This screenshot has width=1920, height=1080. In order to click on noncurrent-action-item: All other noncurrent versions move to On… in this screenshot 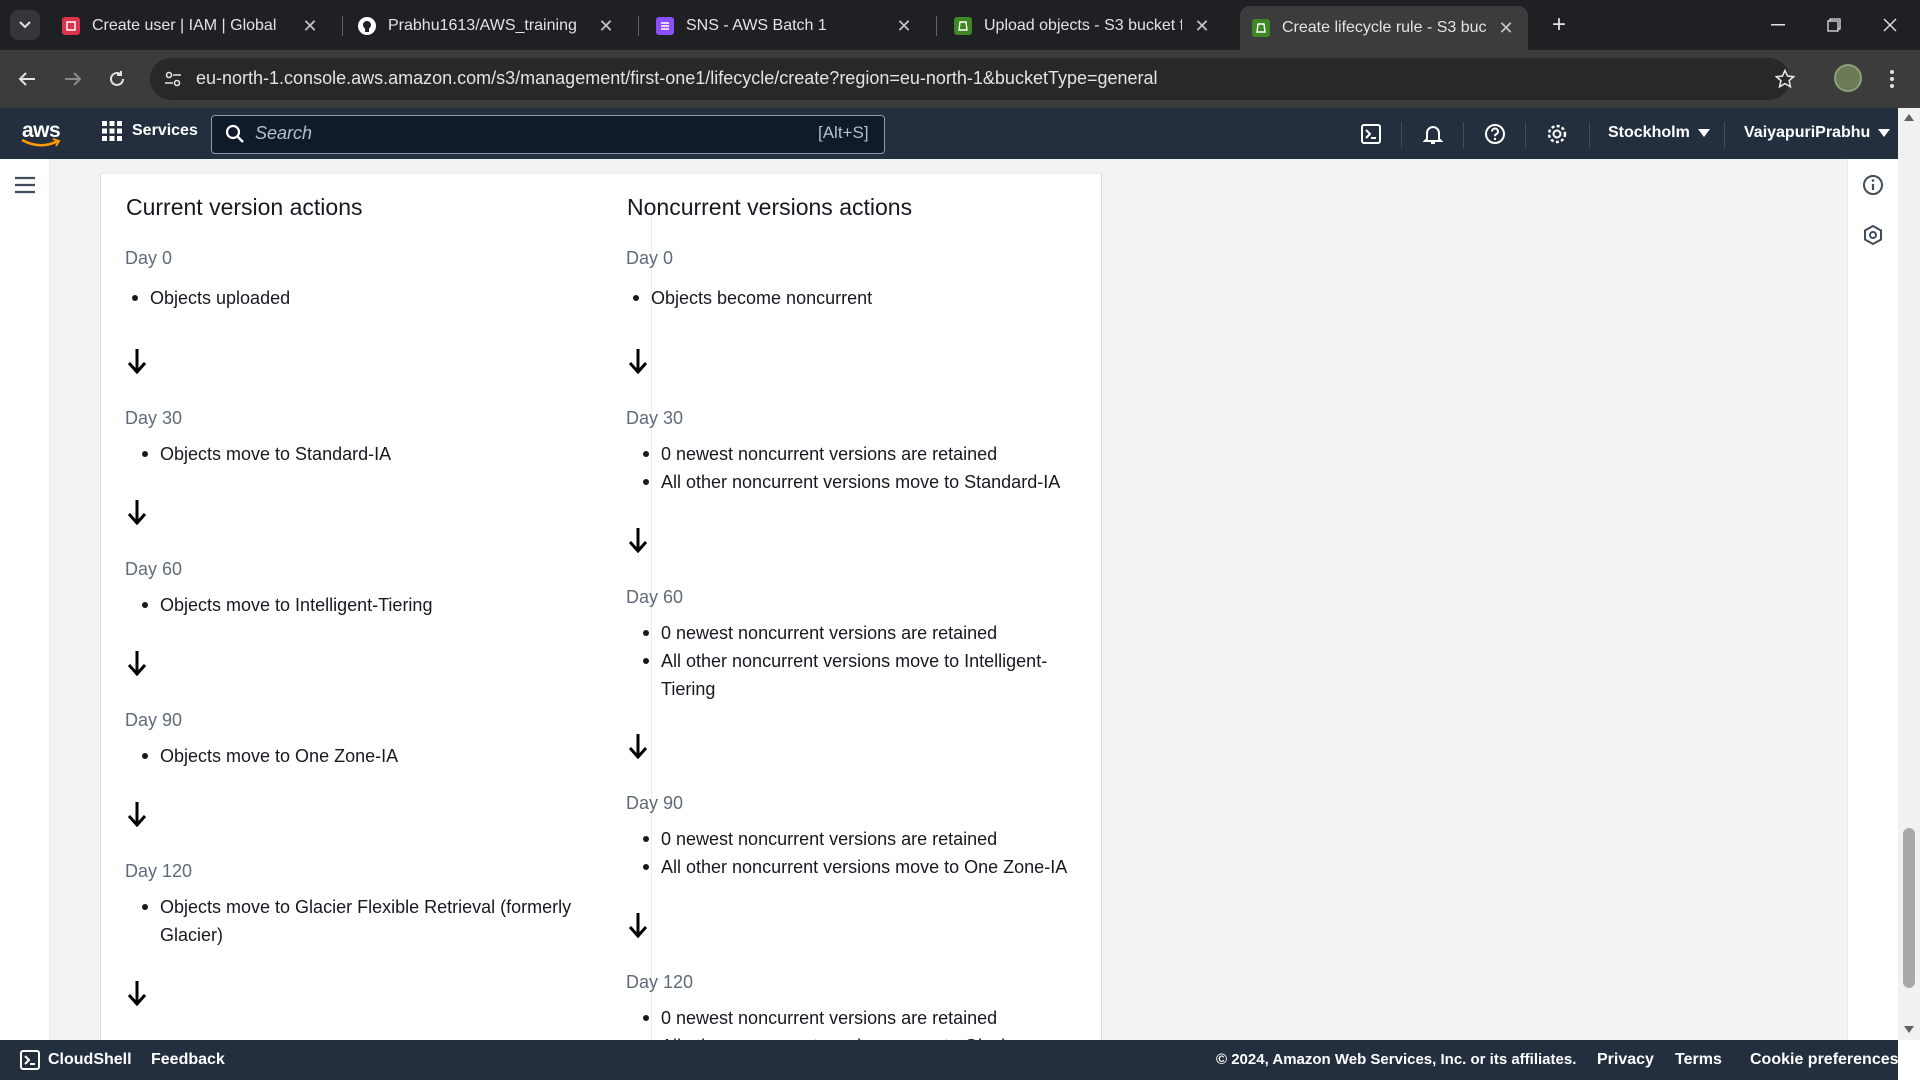, I will do `click(854, 867)`.